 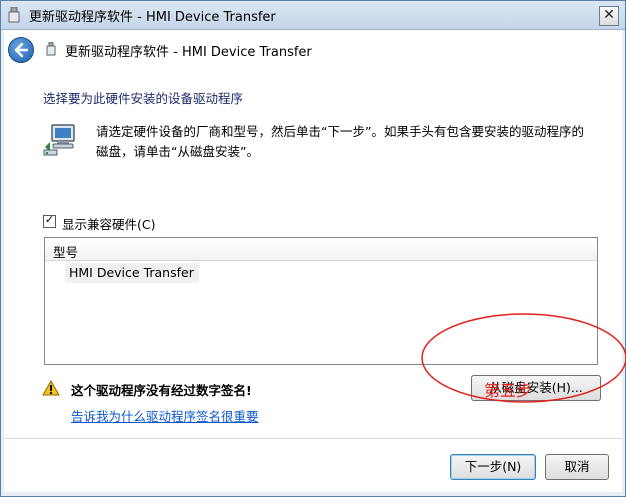 I want to click on next-button: 下一步(N), so click(x=493, y=467).